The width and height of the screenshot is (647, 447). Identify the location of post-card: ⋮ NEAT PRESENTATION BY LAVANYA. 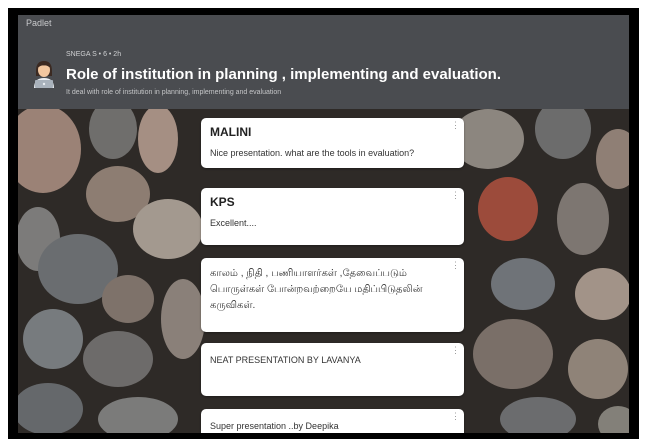
(332, 369).